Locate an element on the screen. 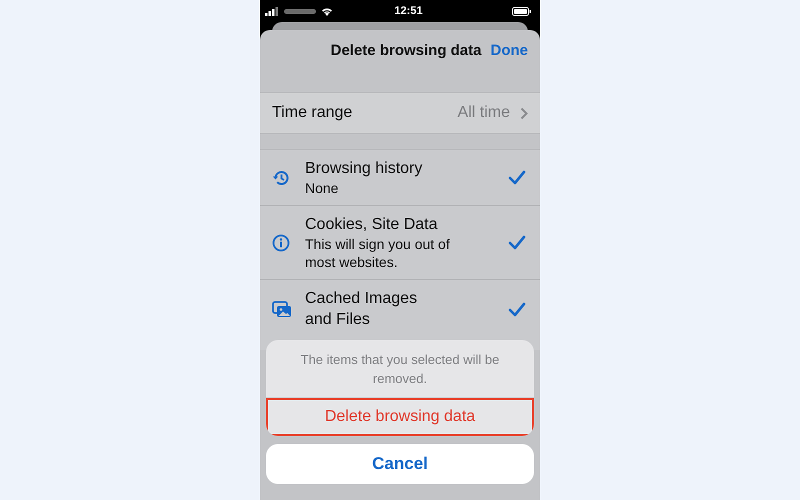 The width and height of the screenshot is (800, 500). time-range-row: Time range All time is located at coordinates (400, 113).